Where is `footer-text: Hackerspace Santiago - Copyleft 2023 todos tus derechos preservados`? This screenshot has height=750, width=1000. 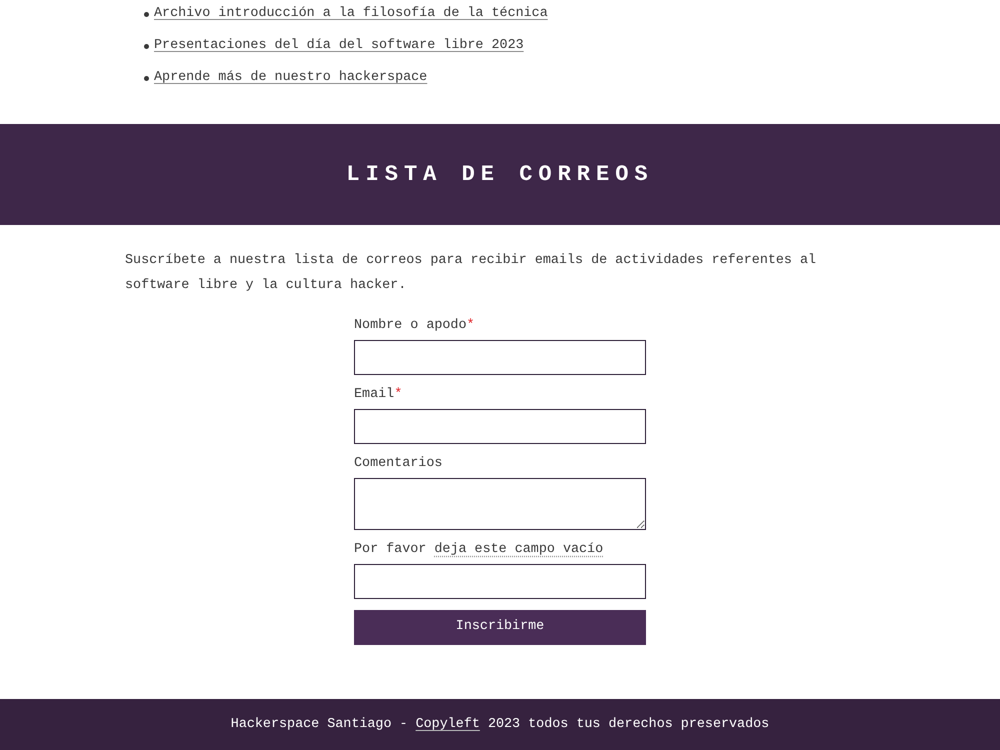
footer-text: Hackerspace Santiago - Copyleft 2023 todos tus derechos preservados is located at coordinates (500, 725).